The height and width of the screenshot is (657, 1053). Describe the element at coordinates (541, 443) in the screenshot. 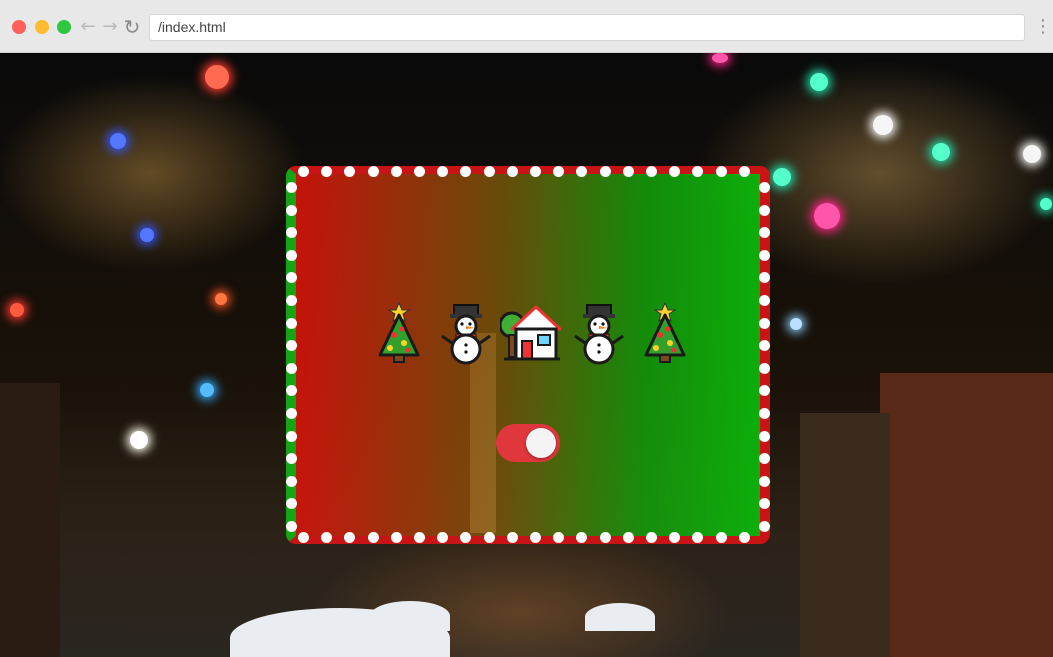

I see `toggle-knob` at that location.